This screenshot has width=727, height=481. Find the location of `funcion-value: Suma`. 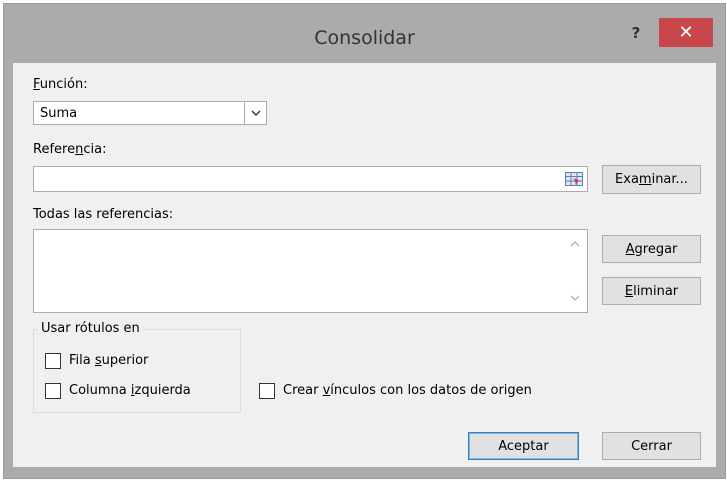

funcion-value: Suma is located at coordinates (59, 113).